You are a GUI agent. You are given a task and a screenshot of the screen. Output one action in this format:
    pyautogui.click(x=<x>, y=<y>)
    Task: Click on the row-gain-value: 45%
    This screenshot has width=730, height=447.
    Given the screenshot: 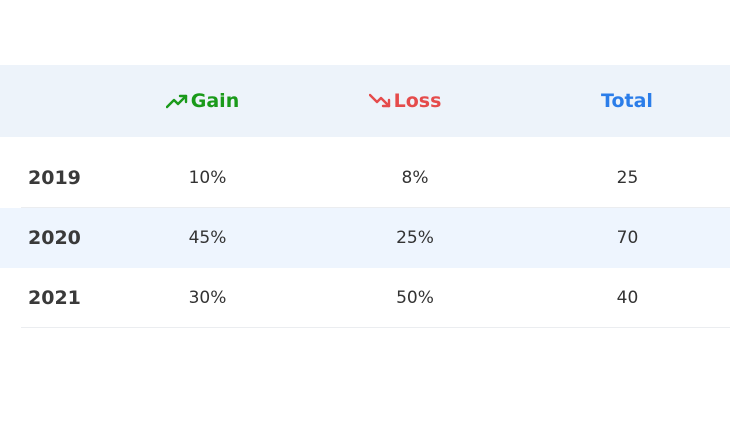 What is the action you would take?
    pyautogui.click(x=207, y=238)
    